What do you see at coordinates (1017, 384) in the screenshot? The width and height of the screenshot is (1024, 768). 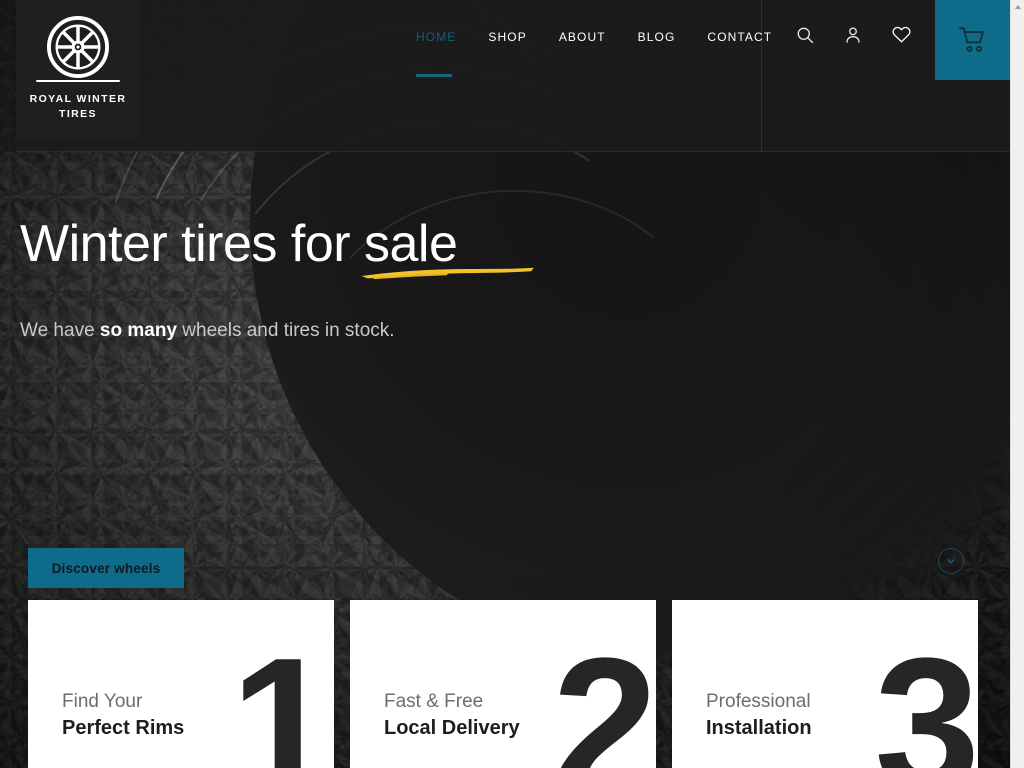 I see `vertical-scrollbar` at bounding box center [1017, 384].